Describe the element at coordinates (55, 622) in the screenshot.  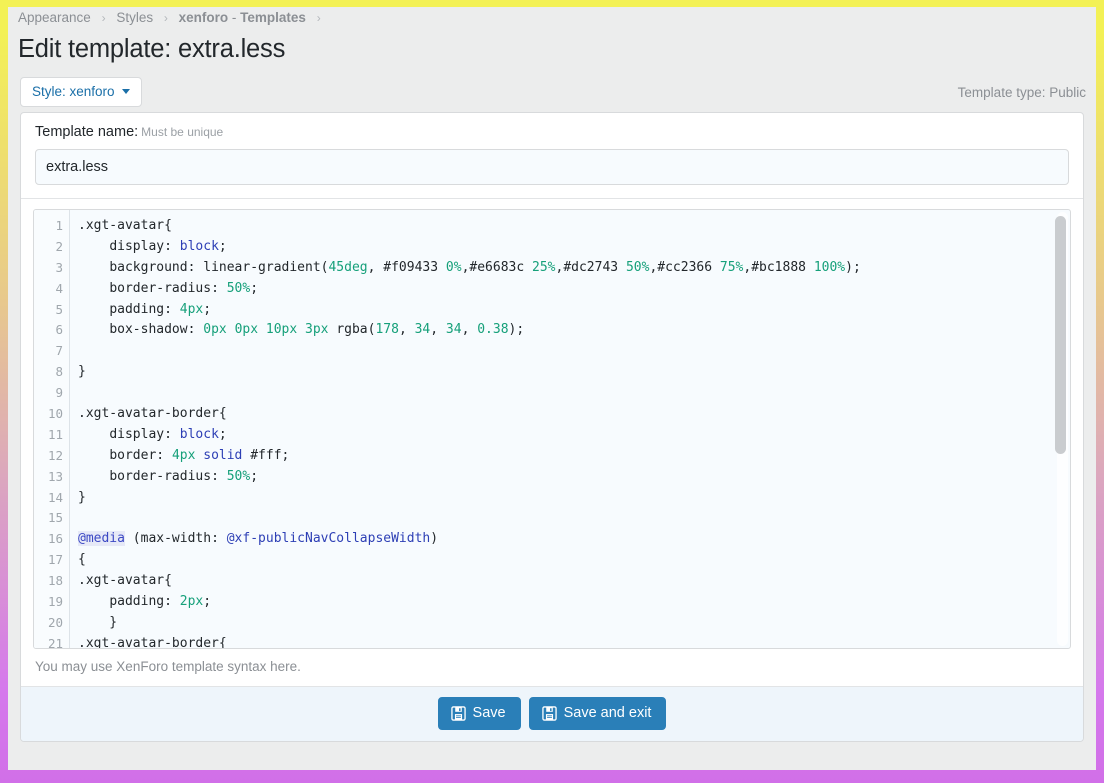
I see `editor-line-number: 20` at that location.